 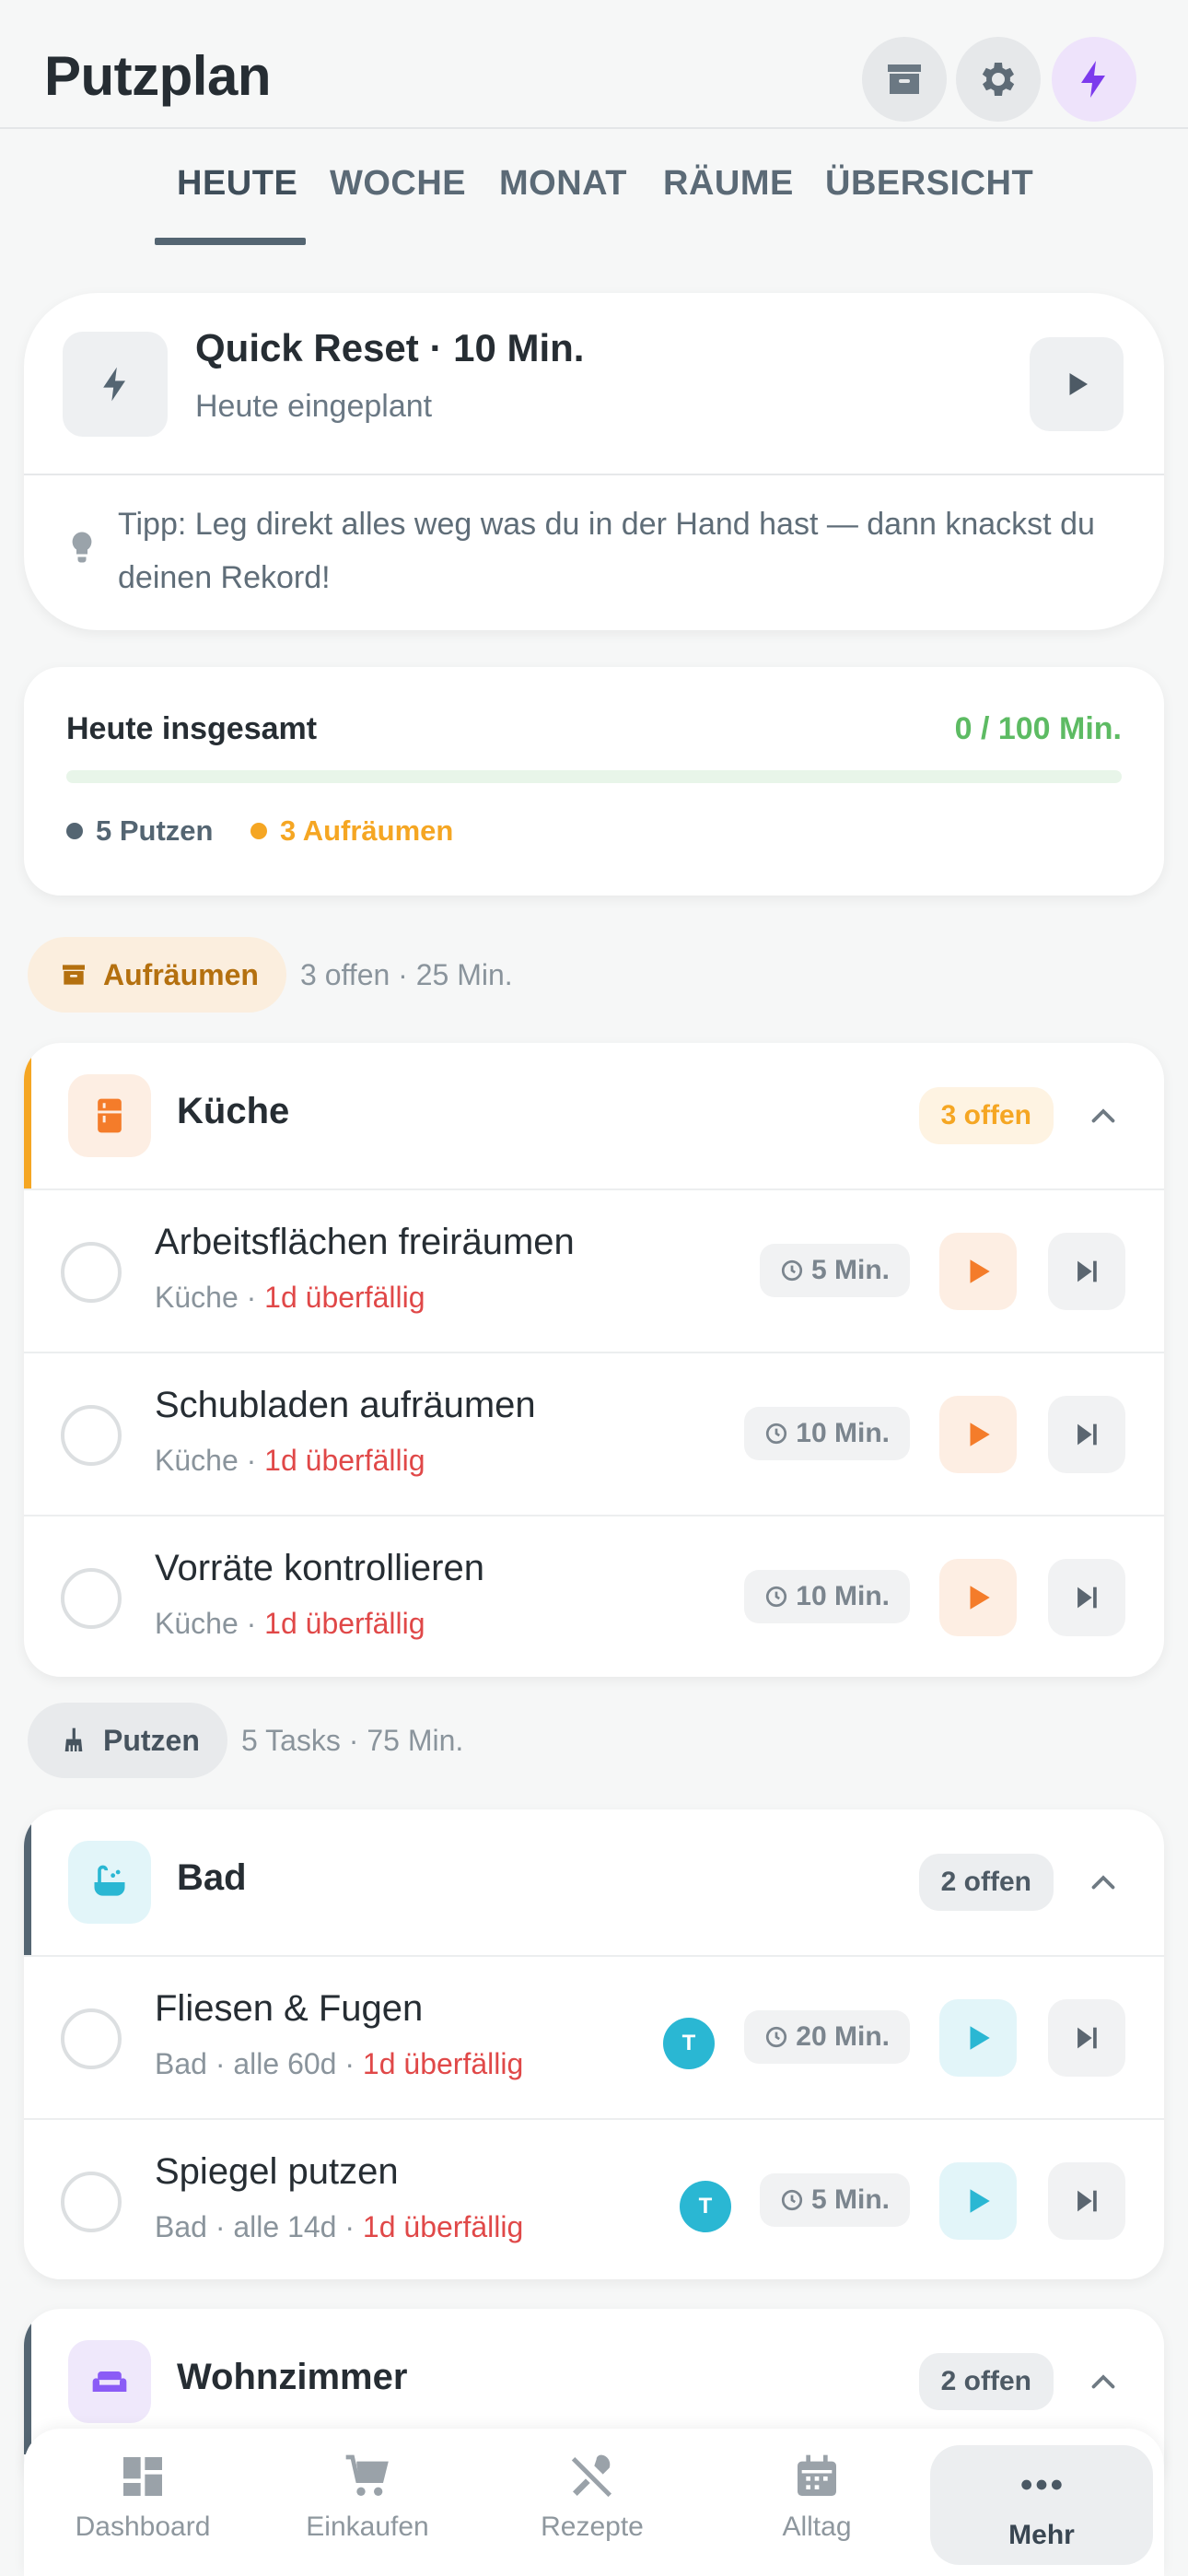 What do you see at coordinates (390, 347) in the screenshot?
I see `quick-reset-title: Quick Reset · 10 Min.` at bounding box center [390, 347].